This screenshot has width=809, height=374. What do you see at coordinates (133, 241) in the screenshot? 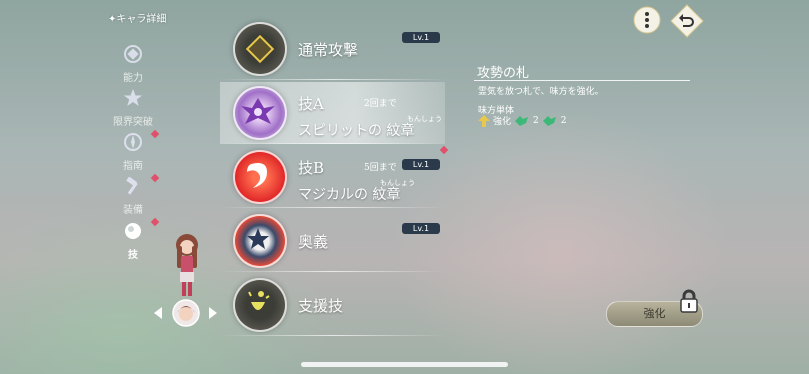
I see `nav-item-skill: 技` at bounding box center [133, 241].